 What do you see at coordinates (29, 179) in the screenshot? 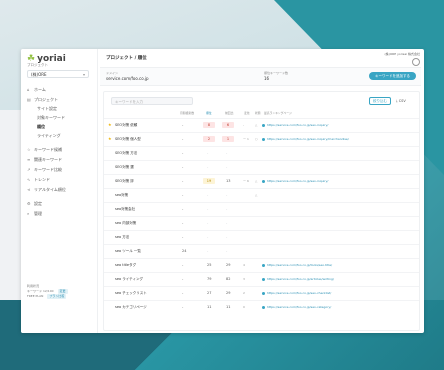
I see `chart-icon: ∿` at bounding box center [29, 179].